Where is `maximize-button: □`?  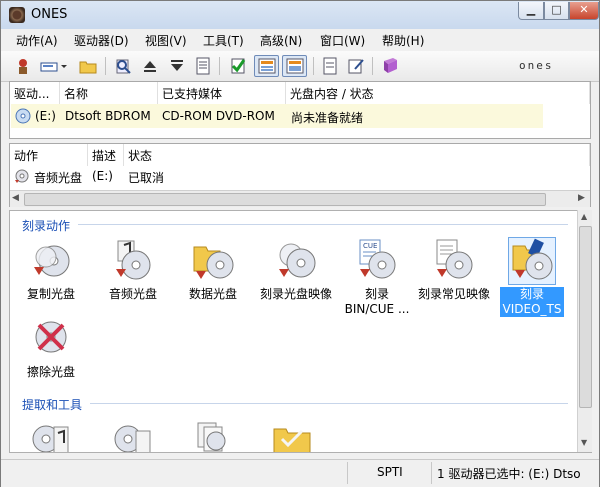
maximize-button: □ is located at coordinates (556, 11).